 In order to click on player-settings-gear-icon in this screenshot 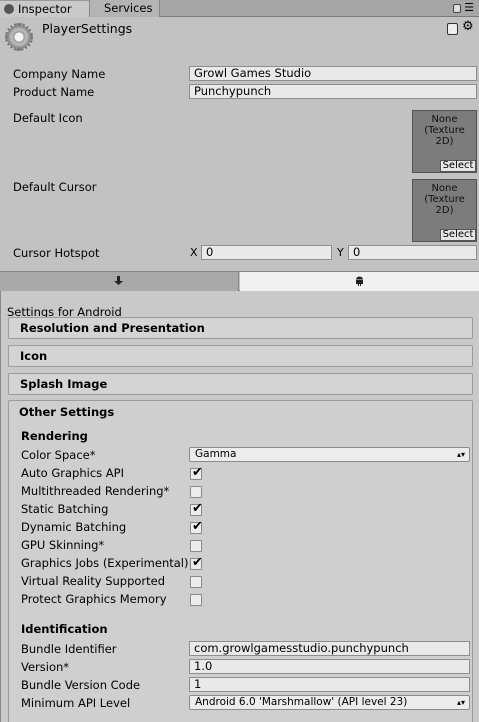, I will do `click(19, 37)`.